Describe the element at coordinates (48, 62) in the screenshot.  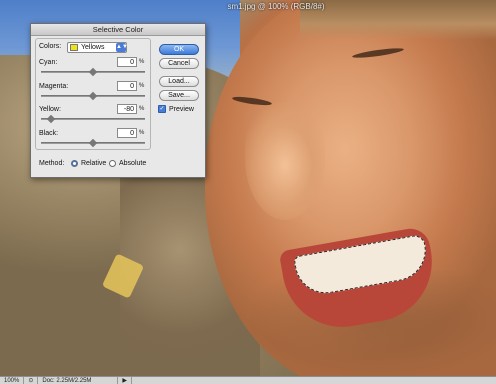
I see `cyan-label: Cyan:` at that location.